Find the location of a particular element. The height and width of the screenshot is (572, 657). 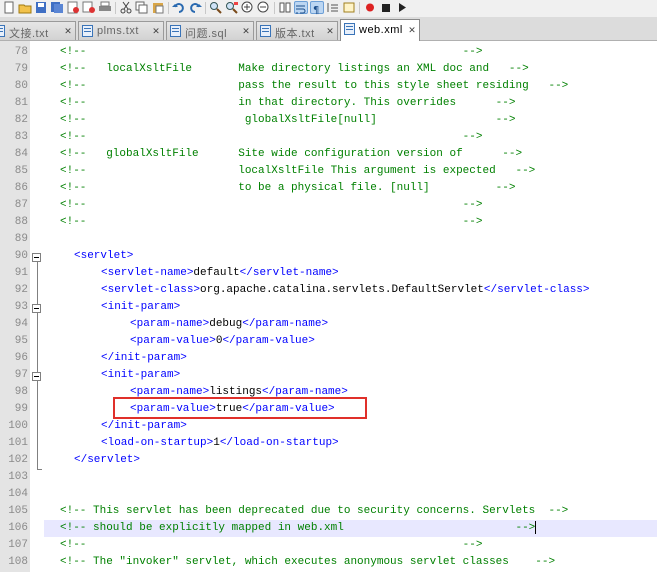

code-line: <!-- globalXsltFile[null] --> is located at coordinates (350, 120).